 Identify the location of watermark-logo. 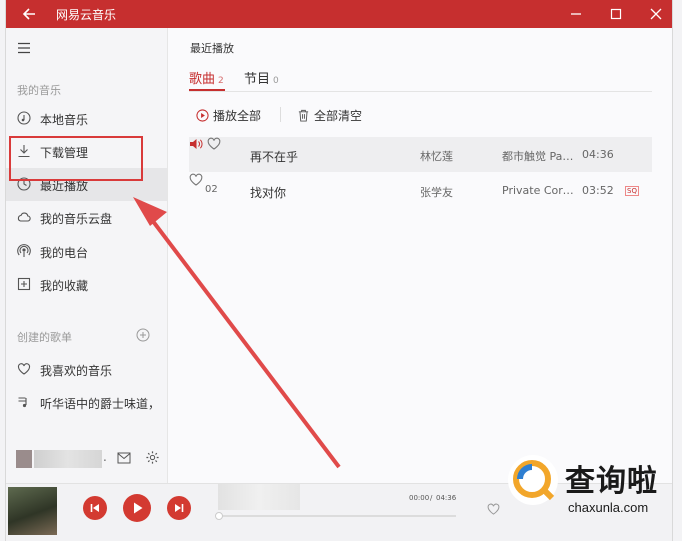
(533, 480).